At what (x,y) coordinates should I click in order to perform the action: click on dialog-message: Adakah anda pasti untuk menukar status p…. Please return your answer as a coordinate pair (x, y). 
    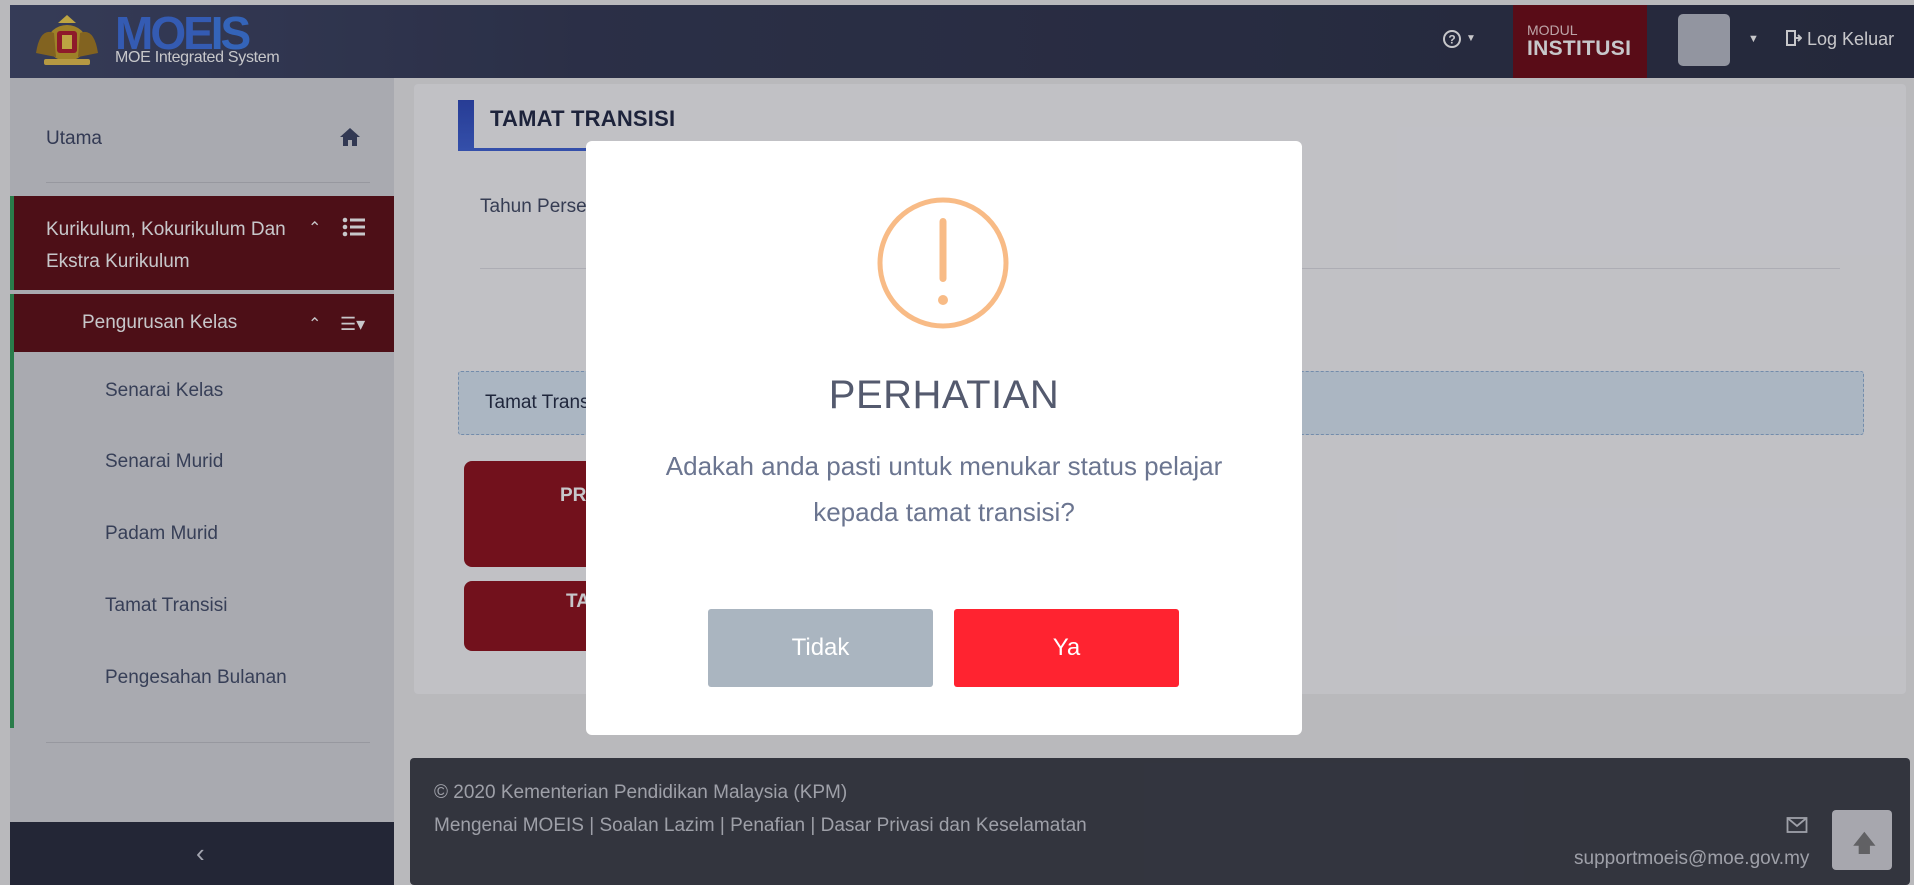
    Looking at the image, I should click on (944, 489).